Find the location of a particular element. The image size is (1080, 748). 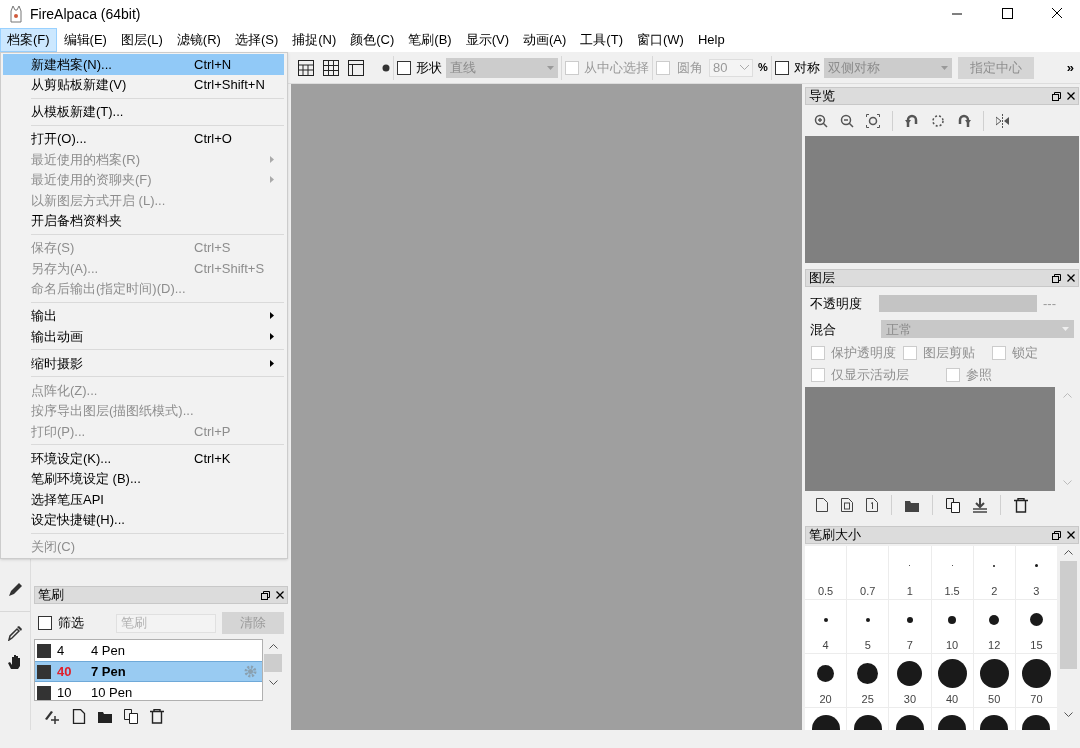

pen-icon is located at coordinates (15, 590).